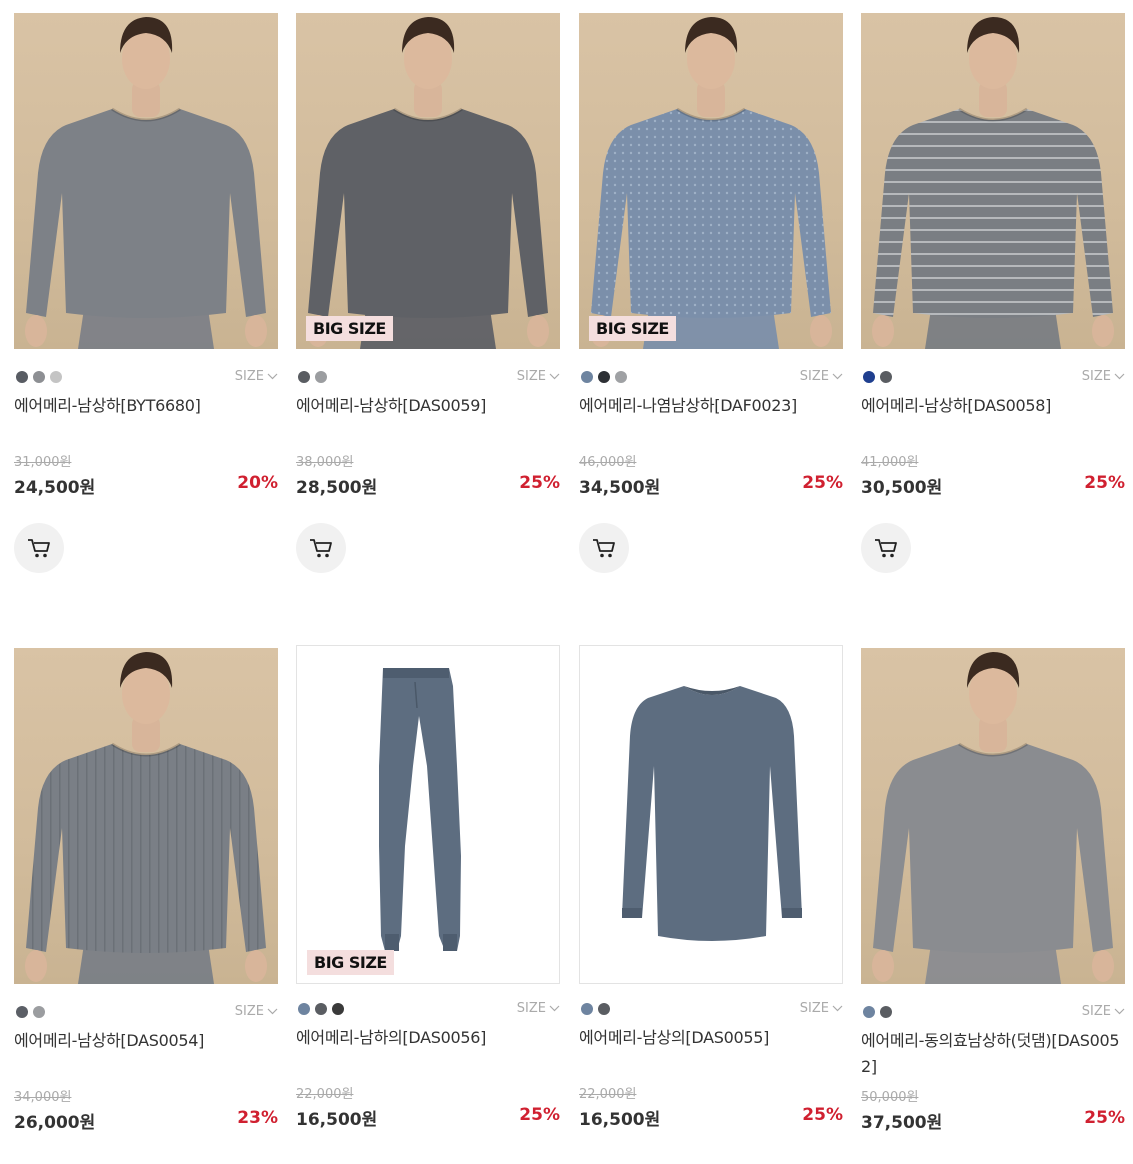 The width and height of the screenshot is (1133, 1164). What do you see at coordinates (608, 1094) in the screenshot?
I see `original-price: 22,000원` at bounding box center [608, 1094].